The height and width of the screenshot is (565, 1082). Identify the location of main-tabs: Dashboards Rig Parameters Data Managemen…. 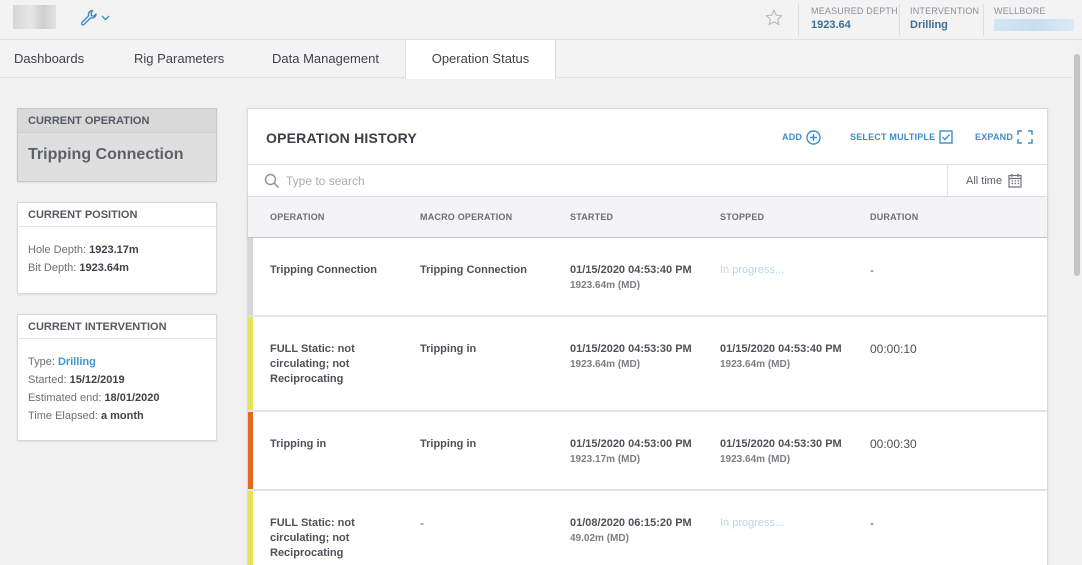
(541, 59).